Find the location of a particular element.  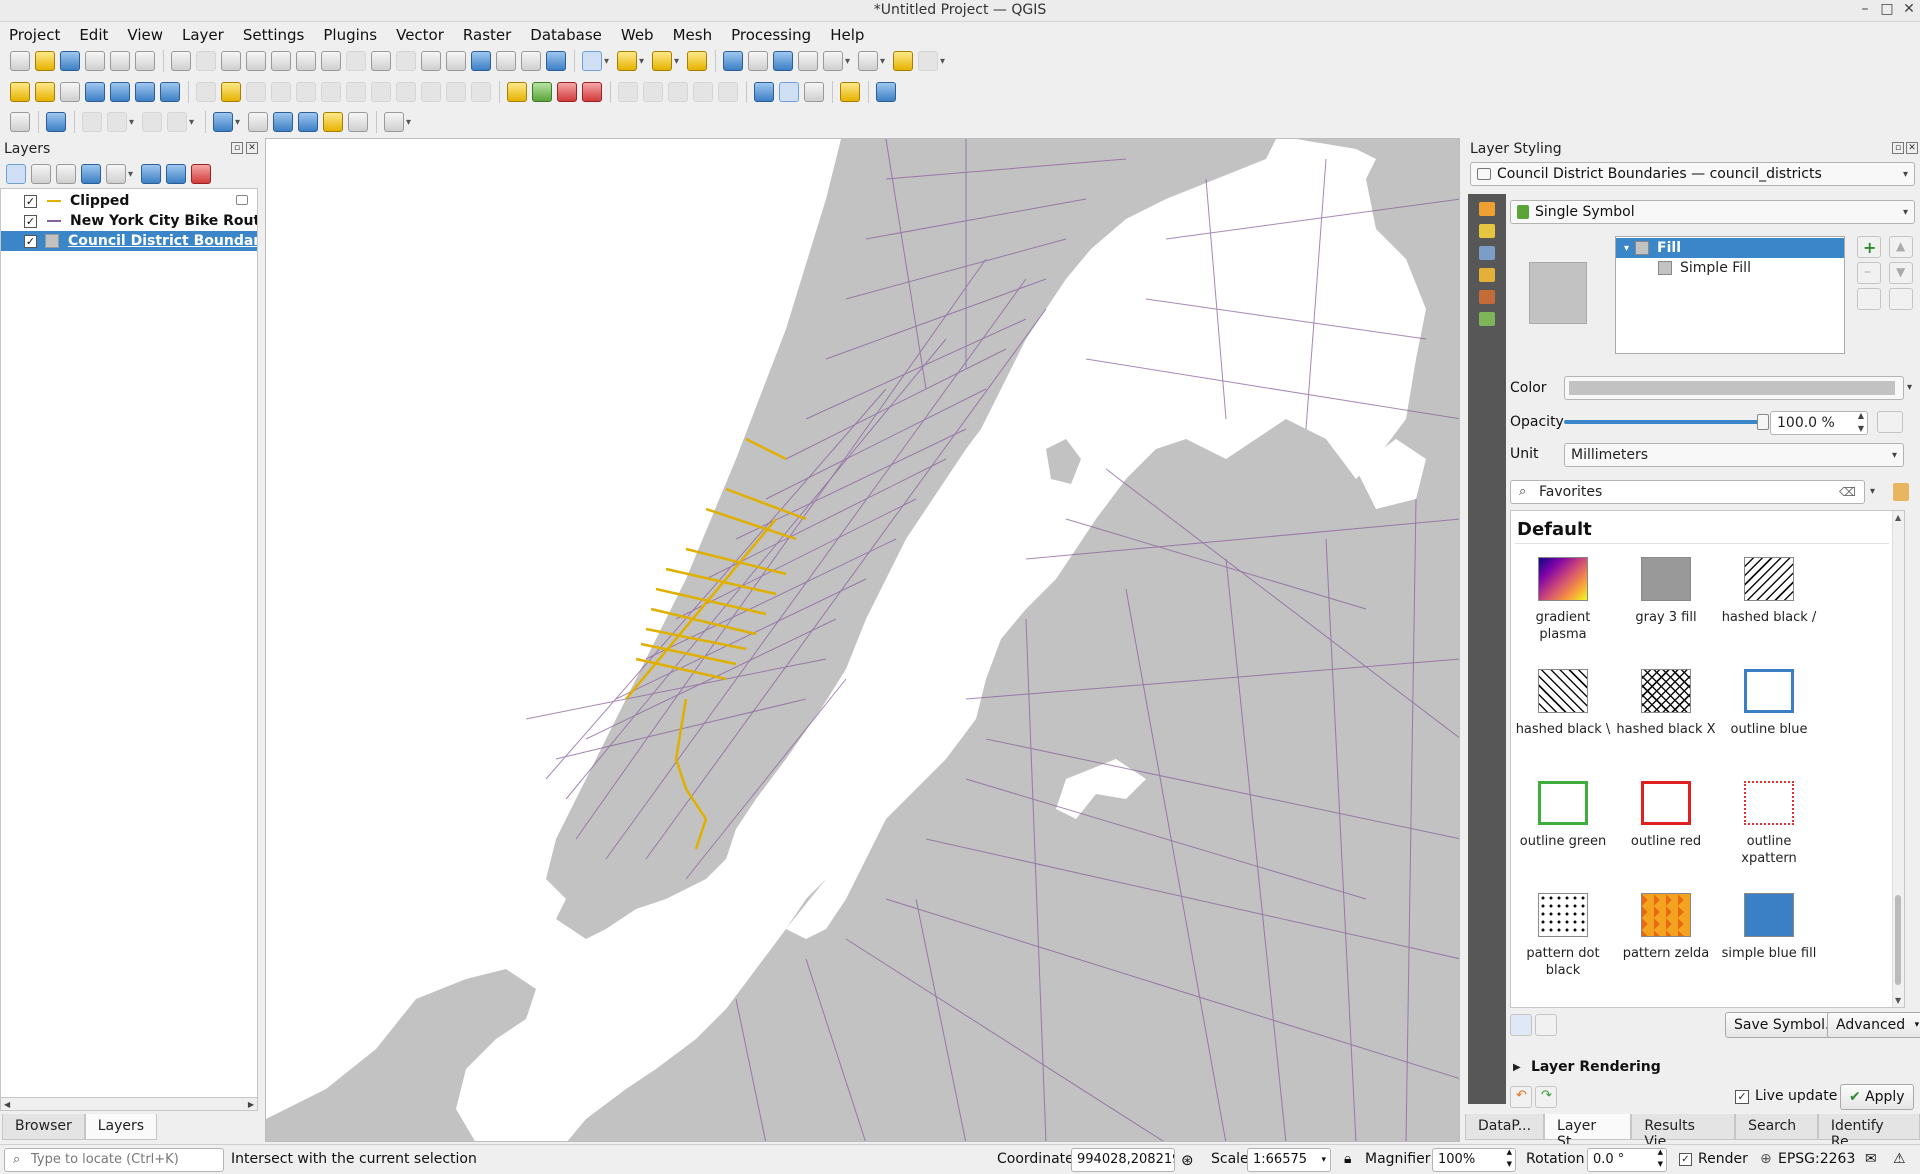

symbol-hashed-black-forward: hashed black / is located at coordinates (1769, 612).